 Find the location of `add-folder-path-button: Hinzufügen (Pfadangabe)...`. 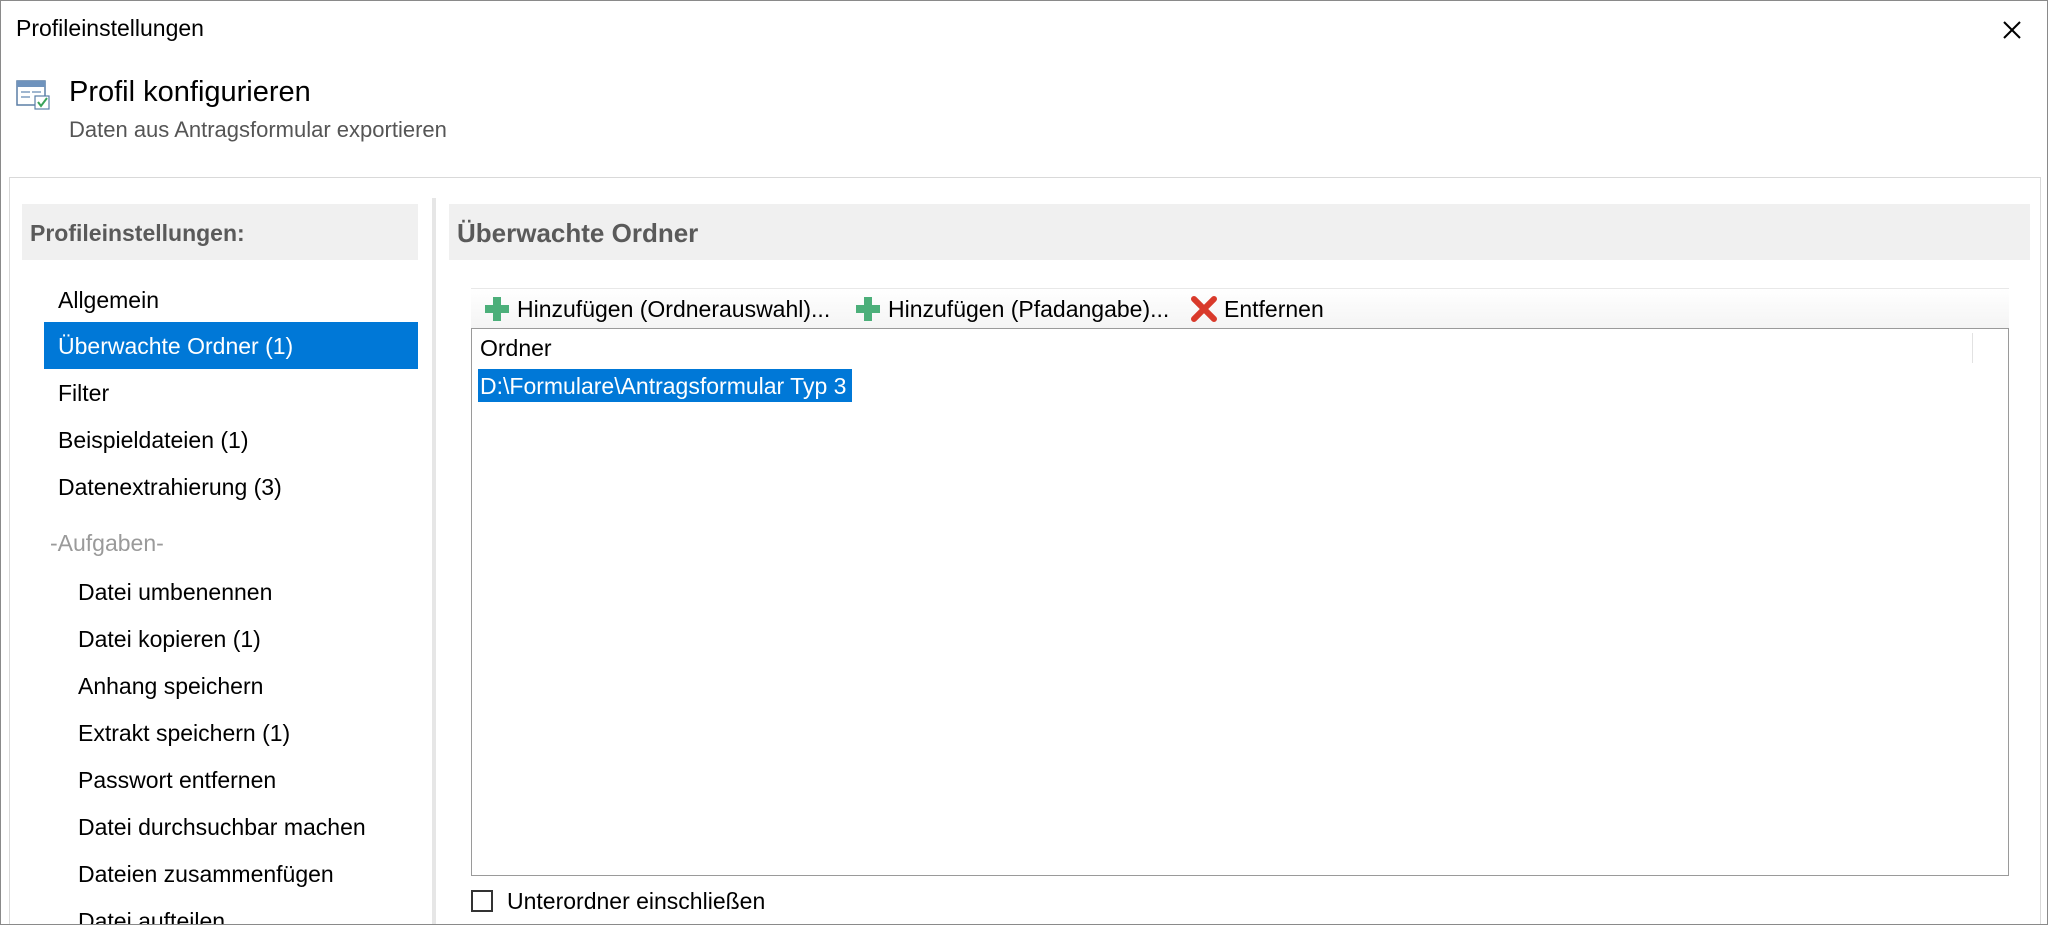

add-folder-path-button: Hinzufügen (Pfadangabe)... is located at coordinates (1011, 309).